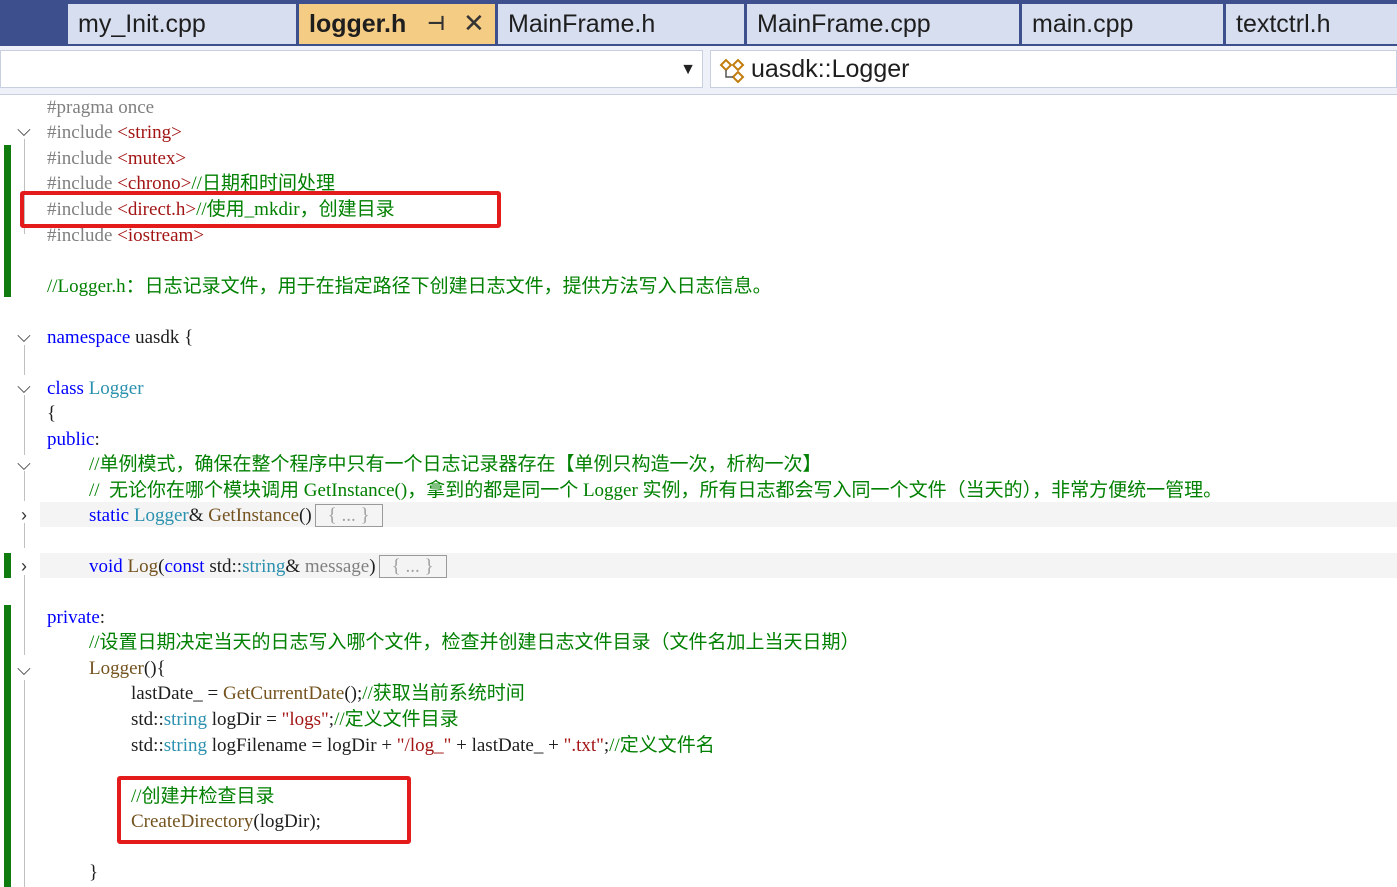  What do you see at coordinates (830, 69) in the screenshot?
I see `member-dropdown-label: uasdk::Logger` at bounding box center [830, 69].